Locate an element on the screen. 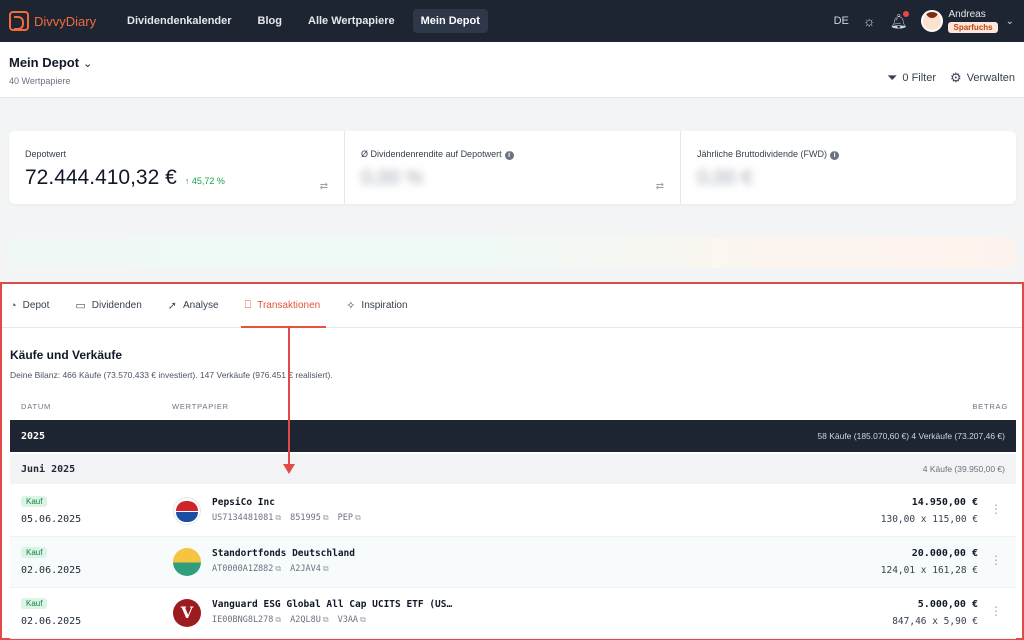  month-group-row: Juni 2025 4 Käufe (39.950,00 €) is located at coordinates (513, 469).